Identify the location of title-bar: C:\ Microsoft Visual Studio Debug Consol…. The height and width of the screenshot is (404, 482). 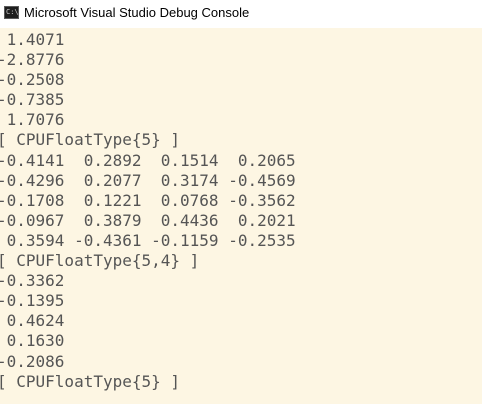
(241, 13).